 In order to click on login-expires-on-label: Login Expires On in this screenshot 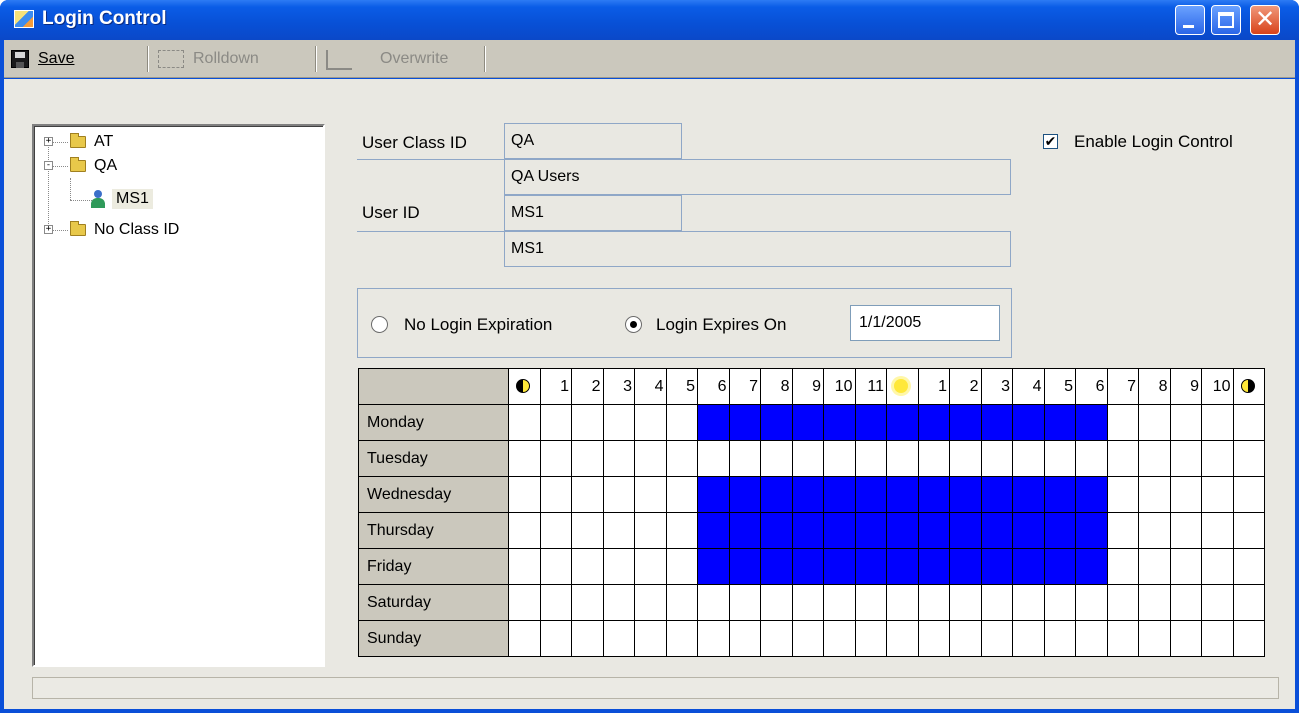, I will do `click(721, 325)`.